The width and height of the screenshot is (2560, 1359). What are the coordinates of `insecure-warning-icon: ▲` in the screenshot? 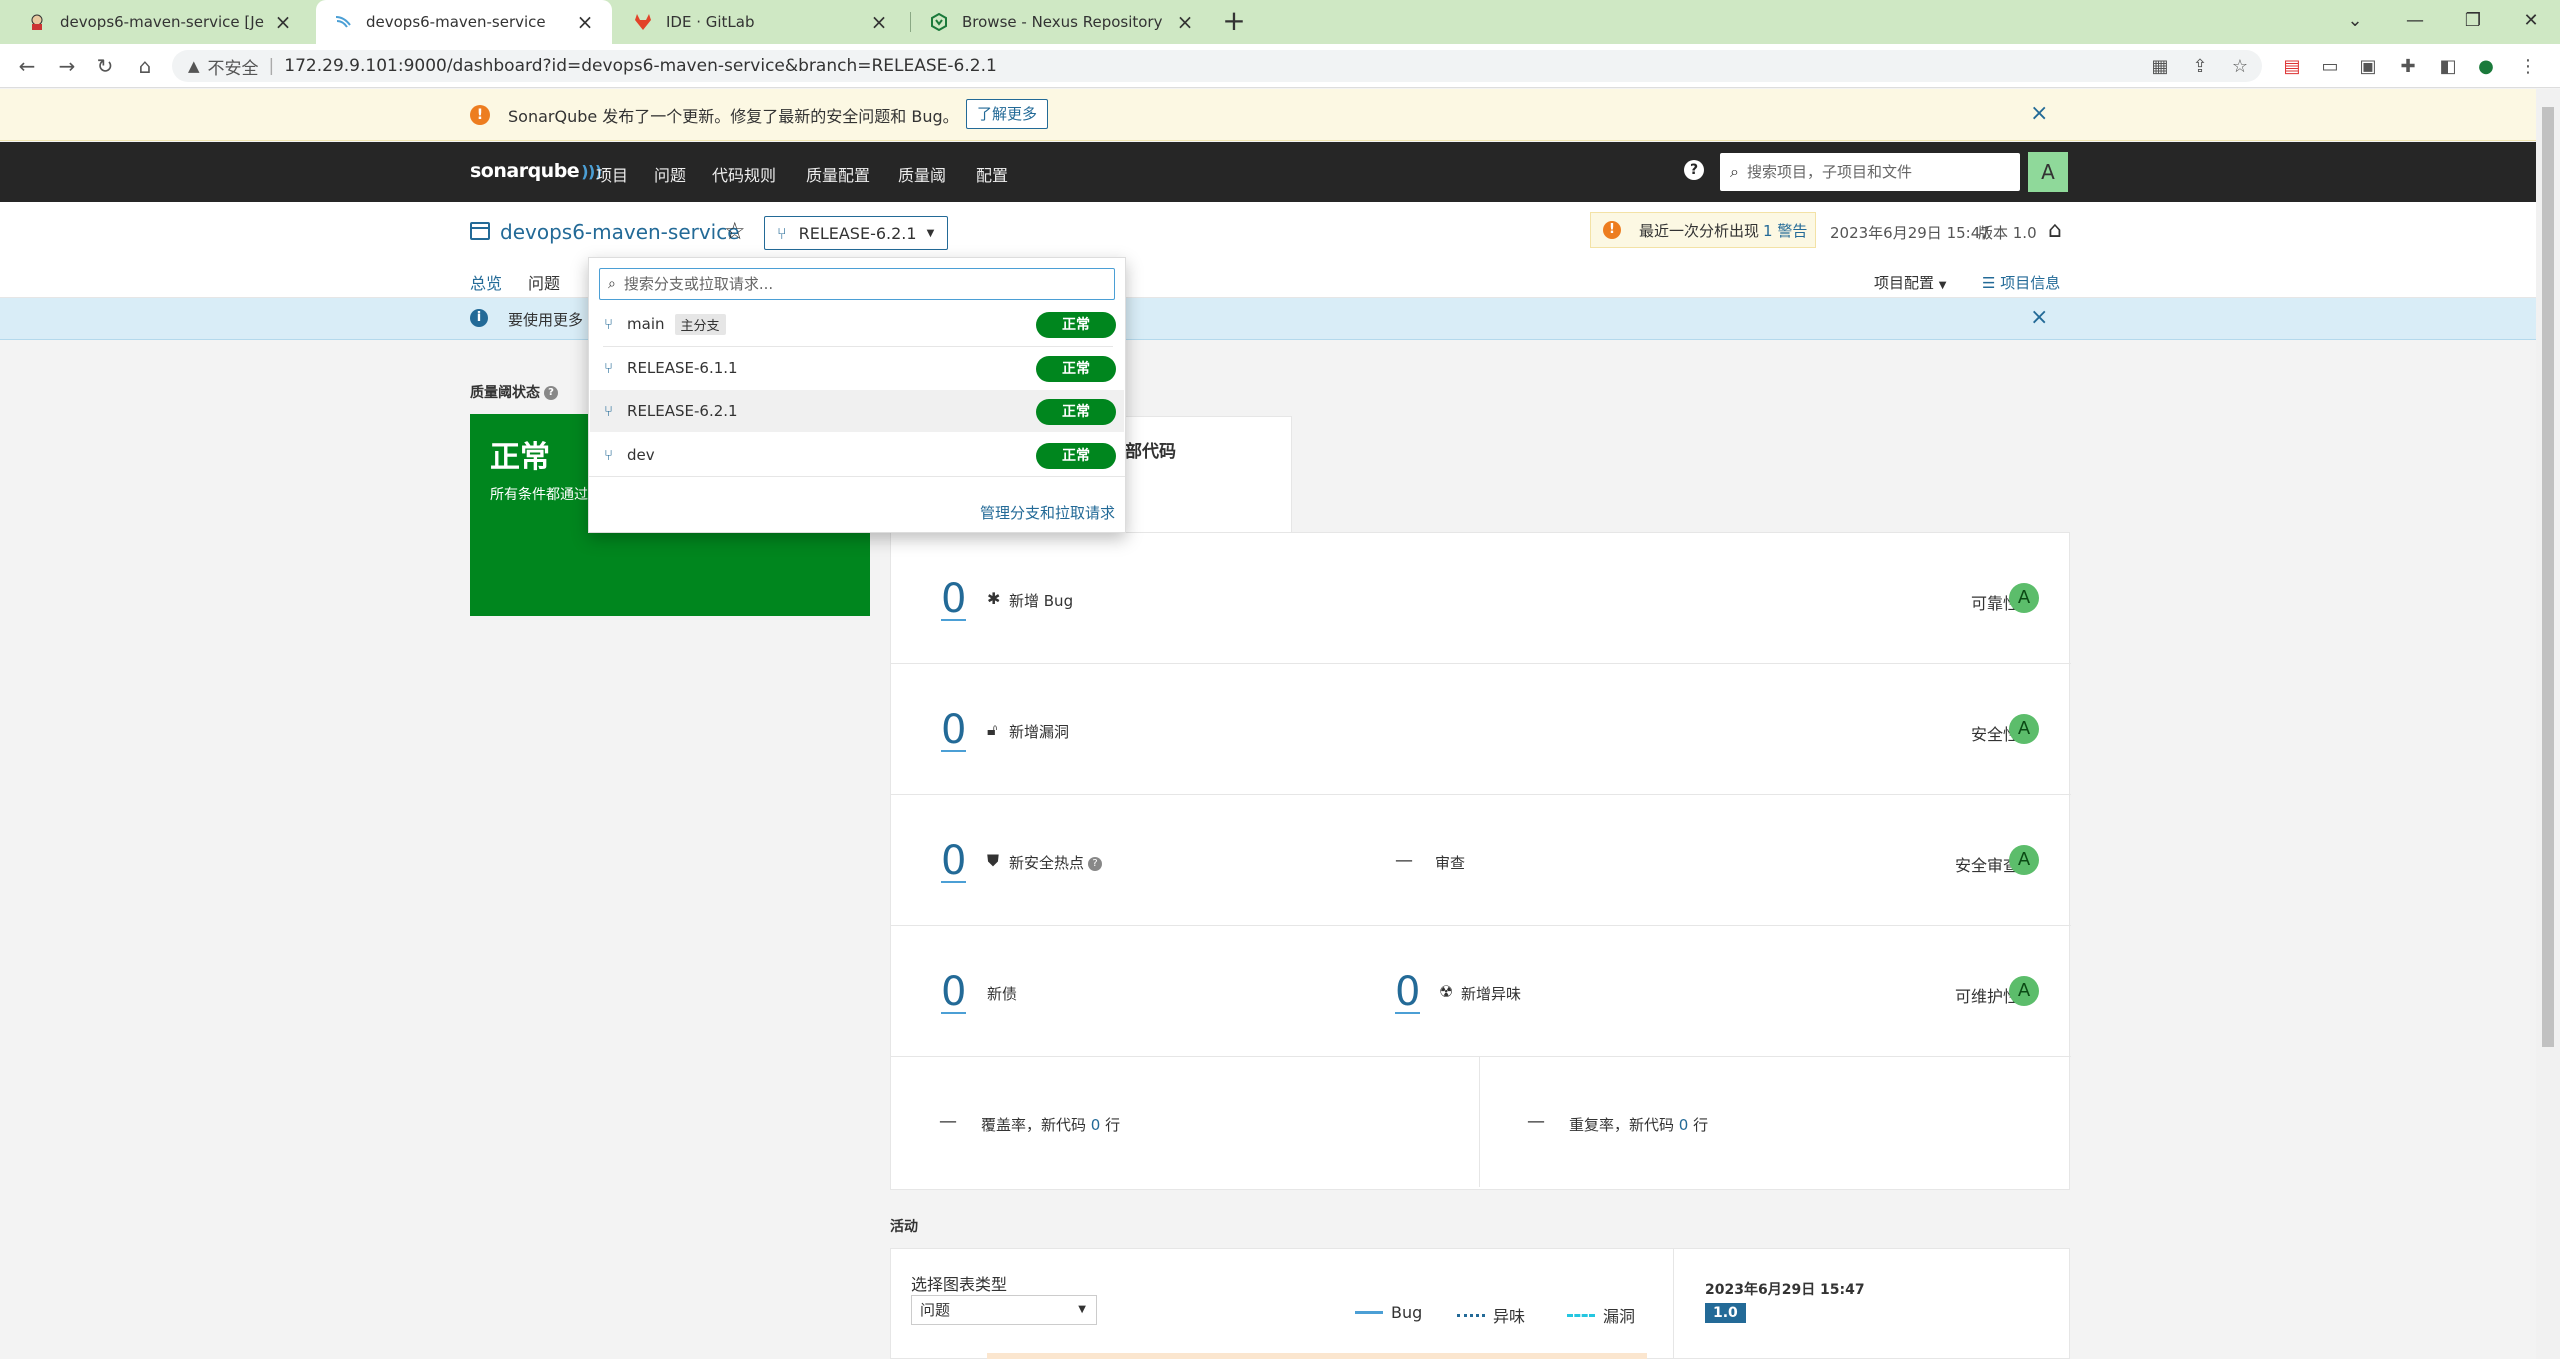 It's located at (194, 66).